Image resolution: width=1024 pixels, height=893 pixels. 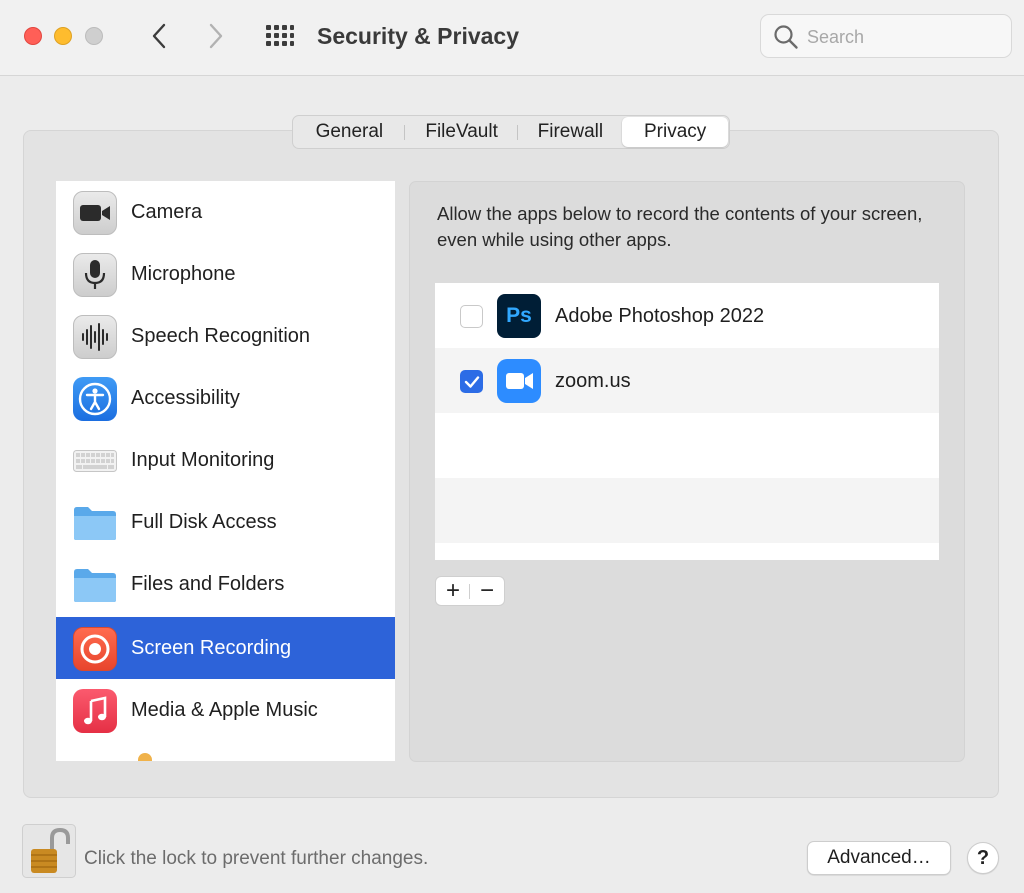 What do you see at coordinates (349, 132) in the screenshot?
I see `tab-general: General` at bounding box center [349, 132].